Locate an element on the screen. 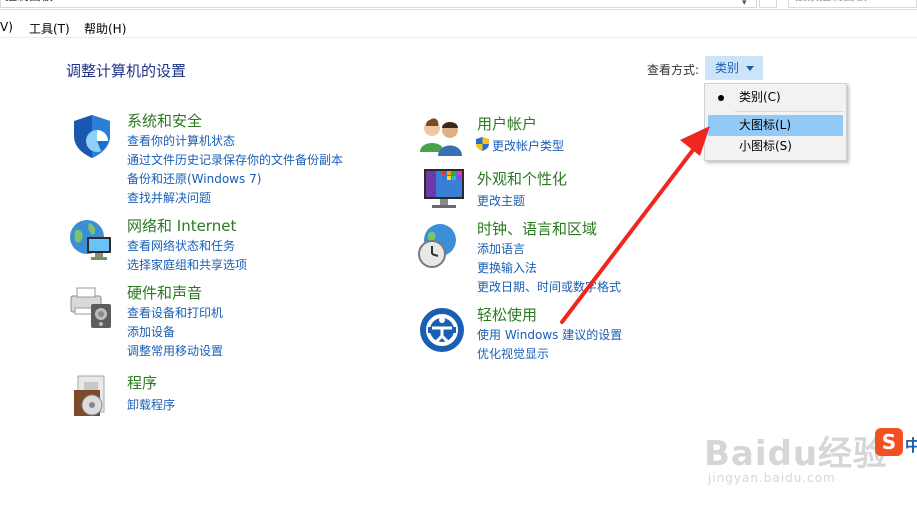 This screenshot has width=917, height=510. category-hardware-sound: 硬件和声音 is located at coordinates (164, 292).